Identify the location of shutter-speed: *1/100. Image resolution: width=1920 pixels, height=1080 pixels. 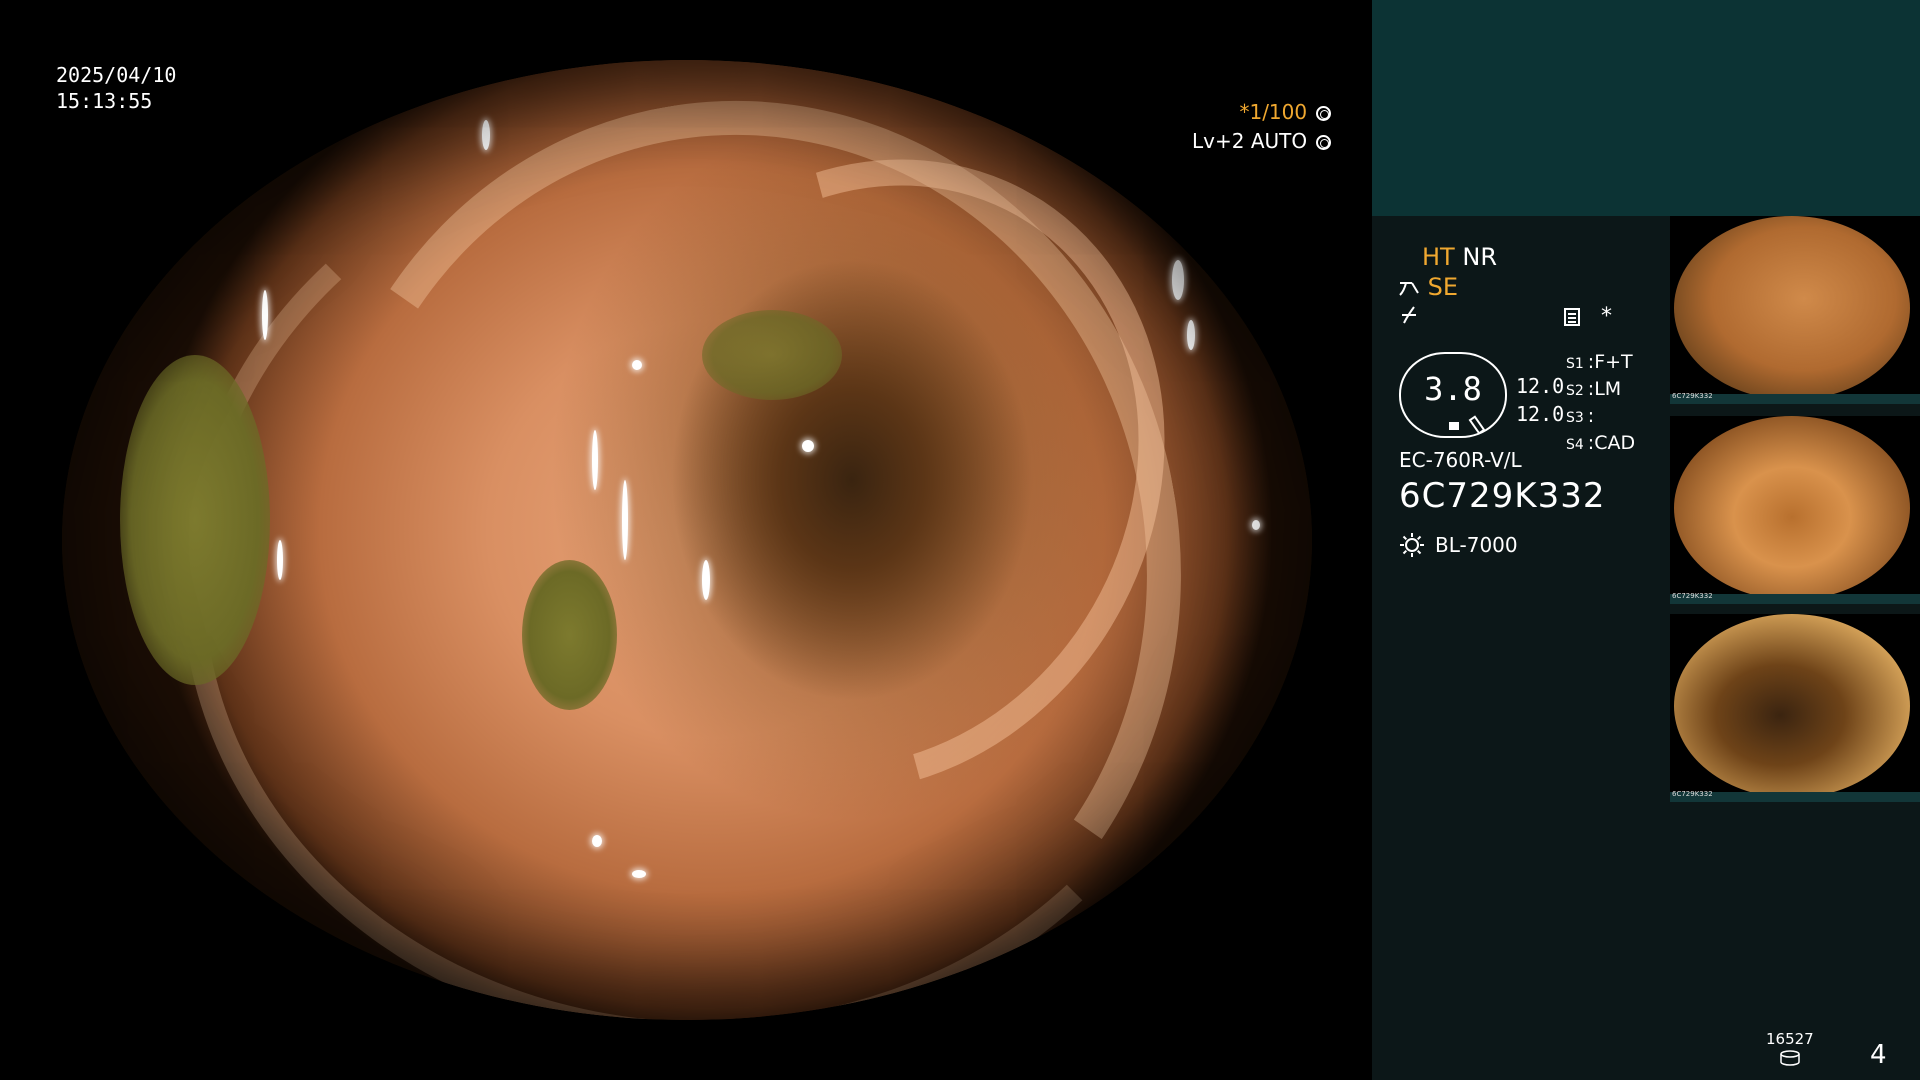
(1273, 112).